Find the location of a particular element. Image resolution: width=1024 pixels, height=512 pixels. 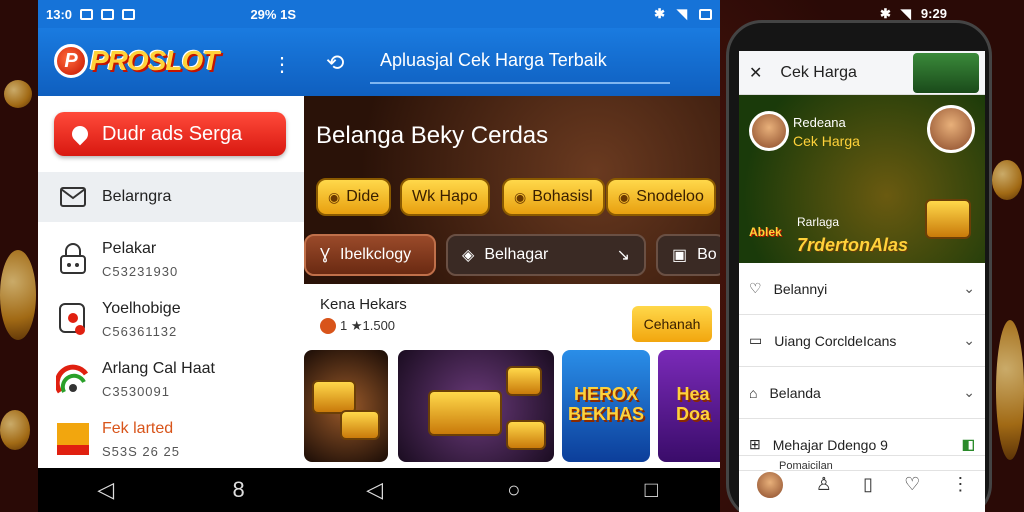

chip-filter: ◉ Dide is located at coordinates (354, 197).